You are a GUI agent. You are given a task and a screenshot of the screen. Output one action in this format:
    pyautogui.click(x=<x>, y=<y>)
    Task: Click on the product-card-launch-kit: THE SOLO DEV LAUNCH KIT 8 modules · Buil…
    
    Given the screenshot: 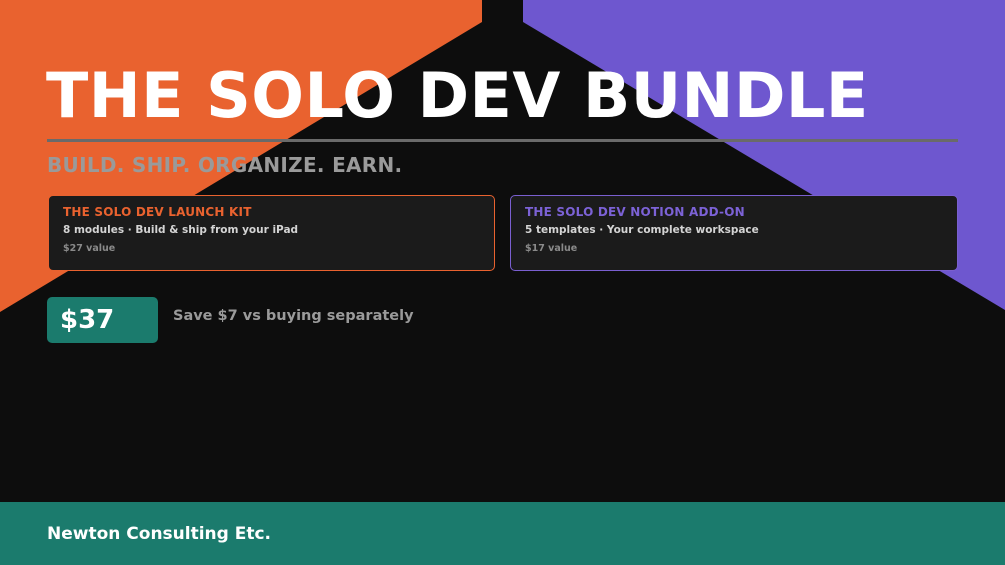 What is the action you would take?
    pyautogui.click(x=271, y=233)
    